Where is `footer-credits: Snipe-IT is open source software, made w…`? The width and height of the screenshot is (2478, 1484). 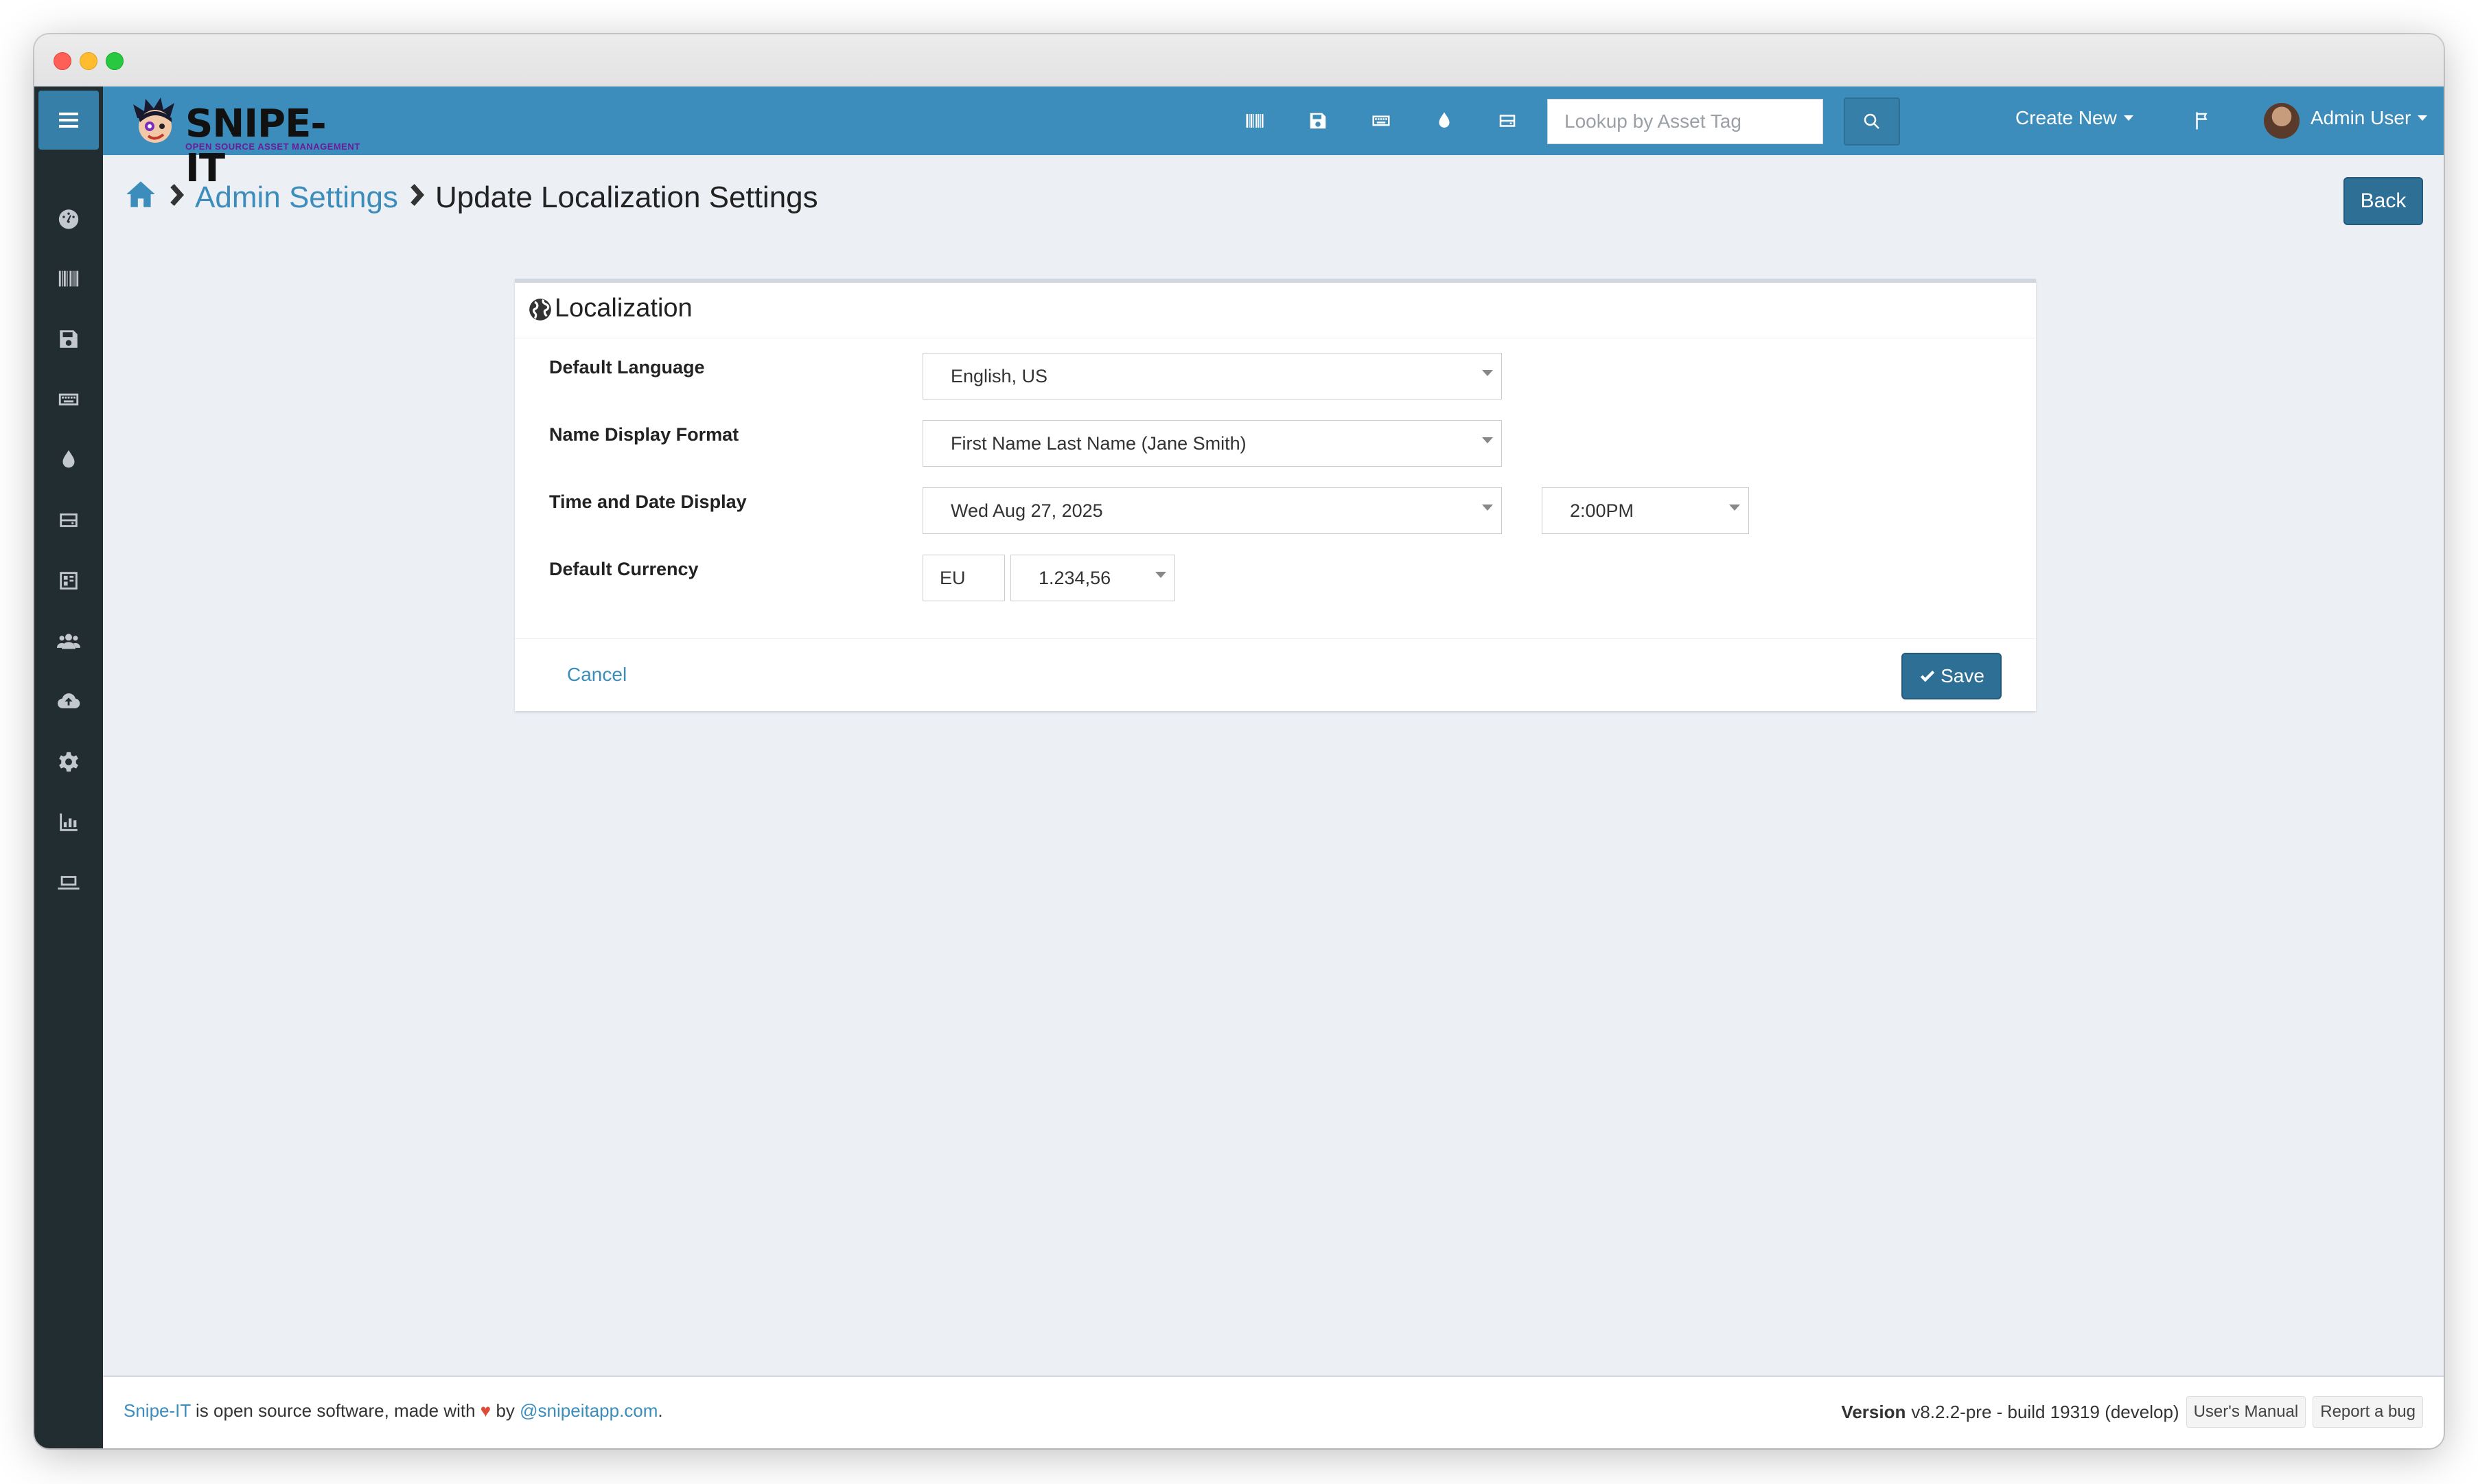
footer-credits: Snipe-IT is open source software, made w… is located at coordinates (394, 1411).